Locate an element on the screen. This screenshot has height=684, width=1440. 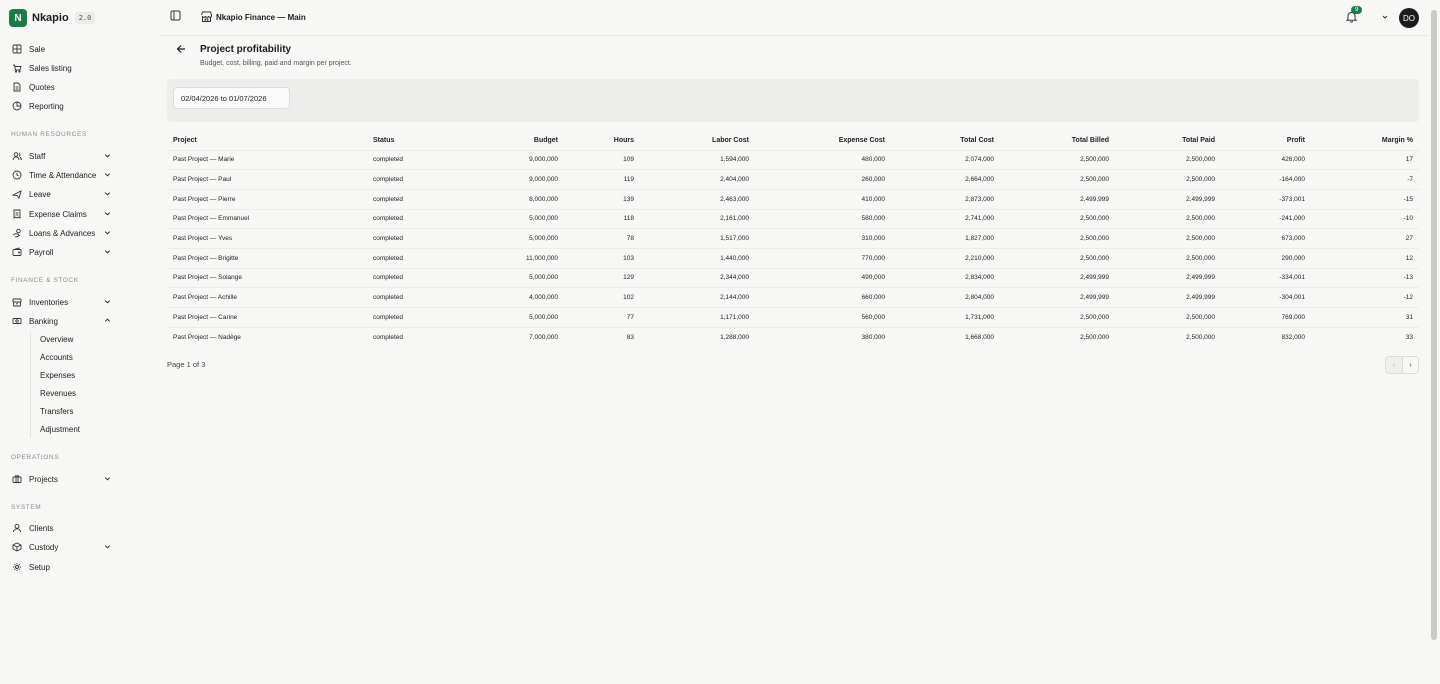
sidebar-subitem-transfers: Transfers is located at coordinates (57, 411).